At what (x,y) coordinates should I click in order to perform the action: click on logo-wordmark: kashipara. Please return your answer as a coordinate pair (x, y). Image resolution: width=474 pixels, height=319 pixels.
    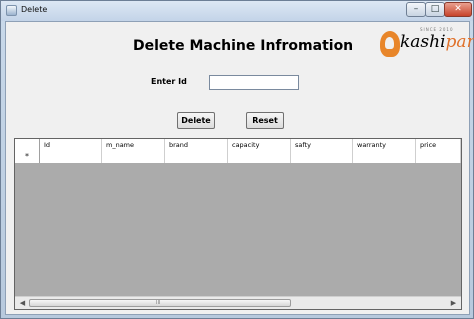
    Looking at the image, I should click on (437, 42).